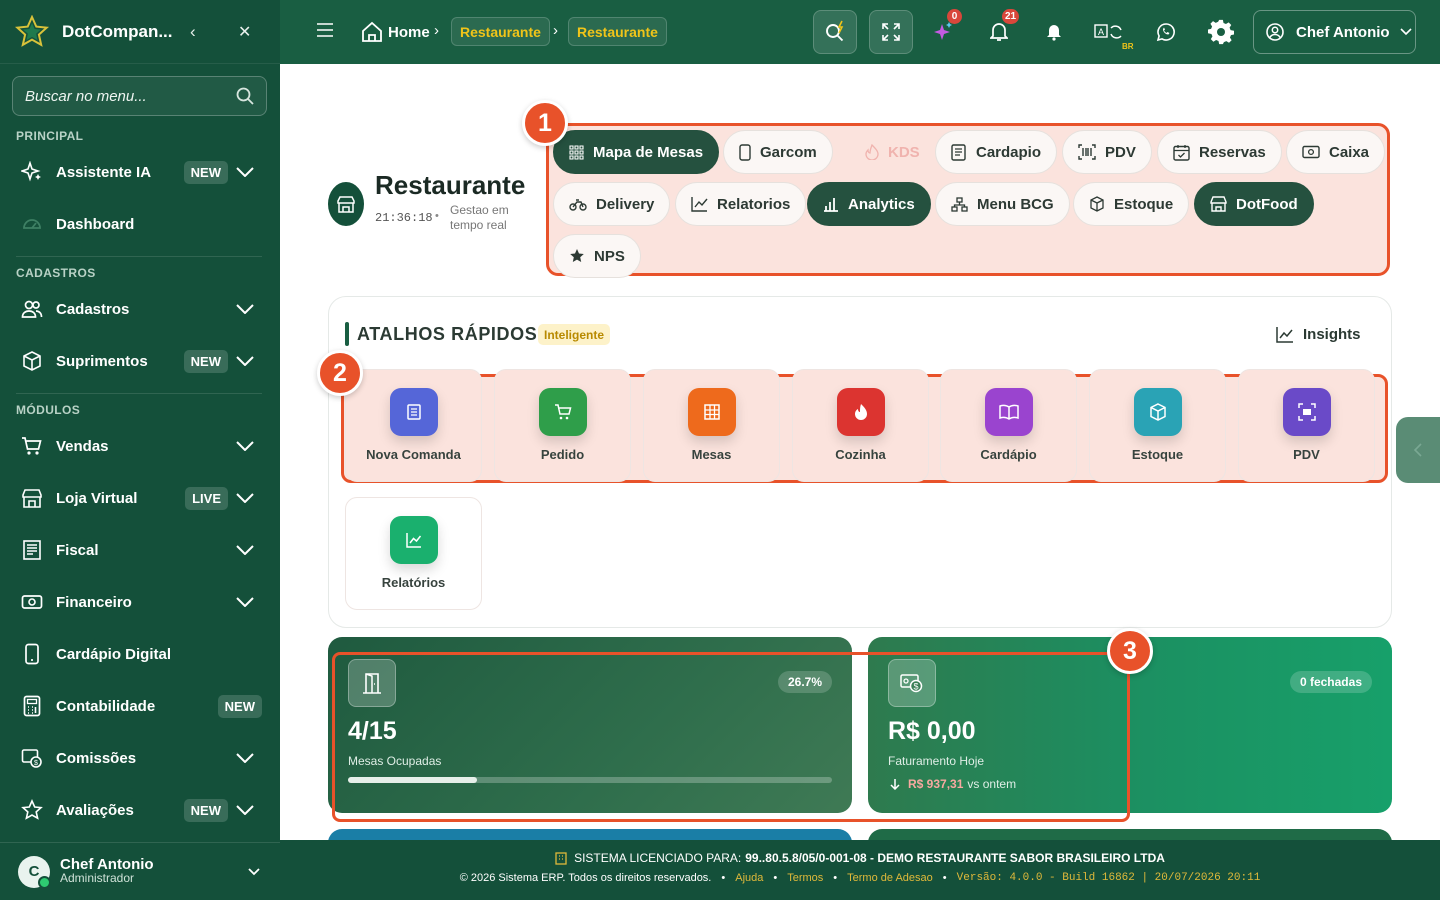 The image size is (1440, 900). Describe the element at coordinates (32, 361) in the screenshot. I see `box-icon` at that location.